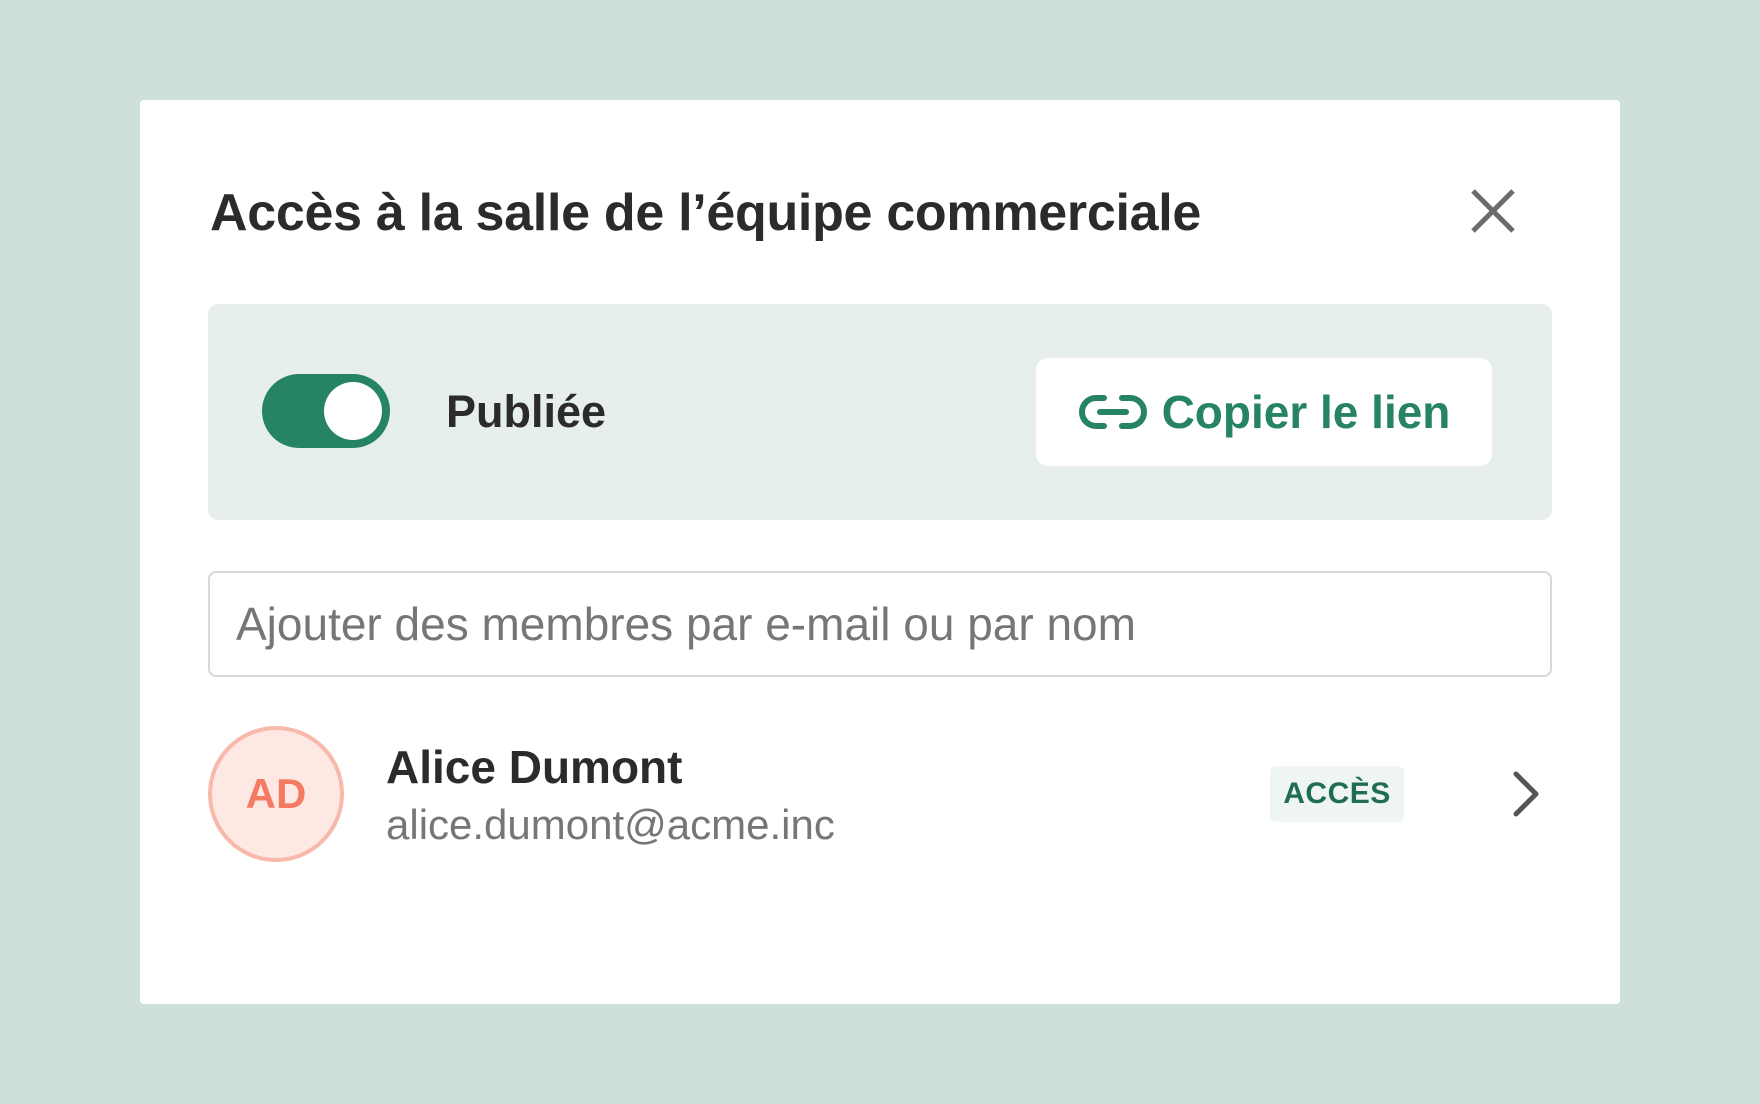 The image size is (1760, 1104). I want to click on member-email: alice.dumont@acme.inc, so click(610, 824).